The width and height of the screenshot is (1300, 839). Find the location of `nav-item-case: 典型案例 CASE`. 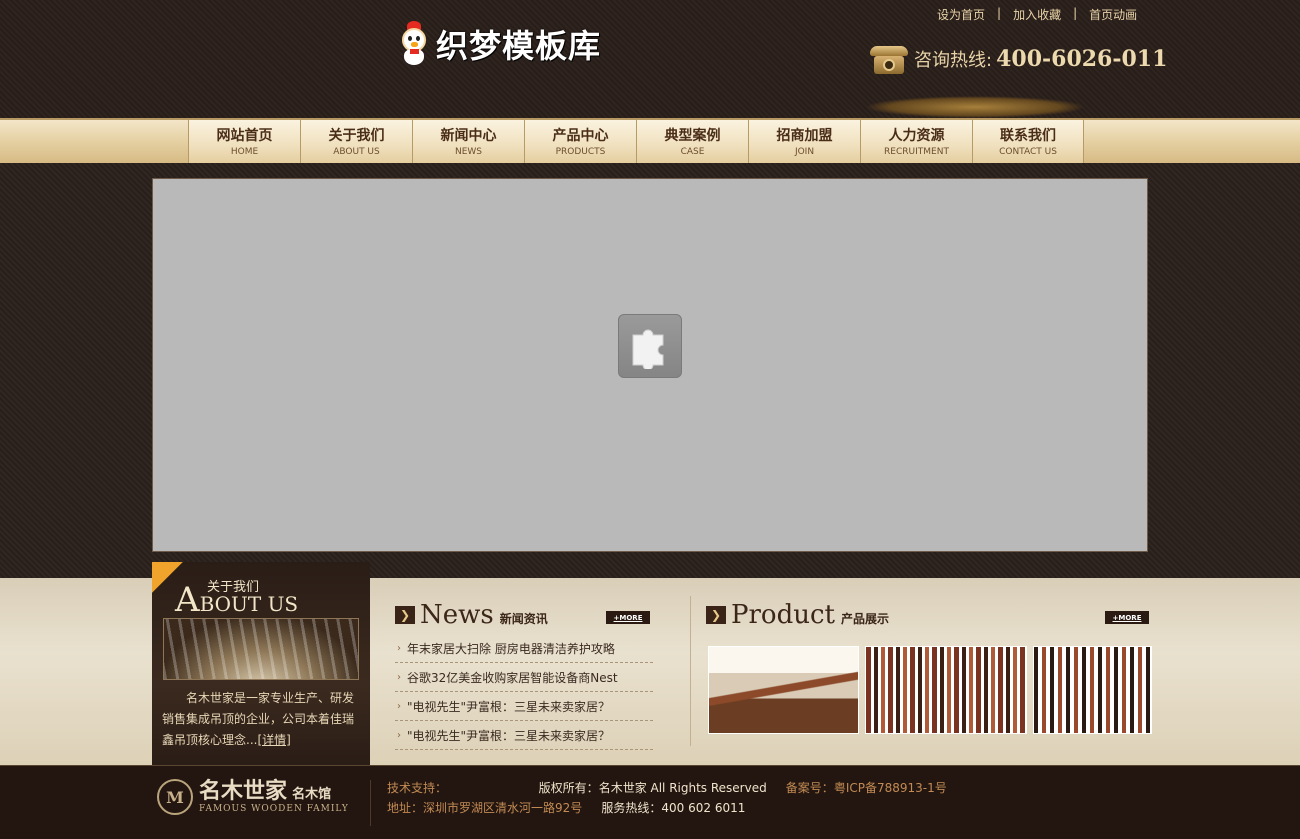

nav-item-case: 典型案例 CASE is located at coordinates (692, 142).